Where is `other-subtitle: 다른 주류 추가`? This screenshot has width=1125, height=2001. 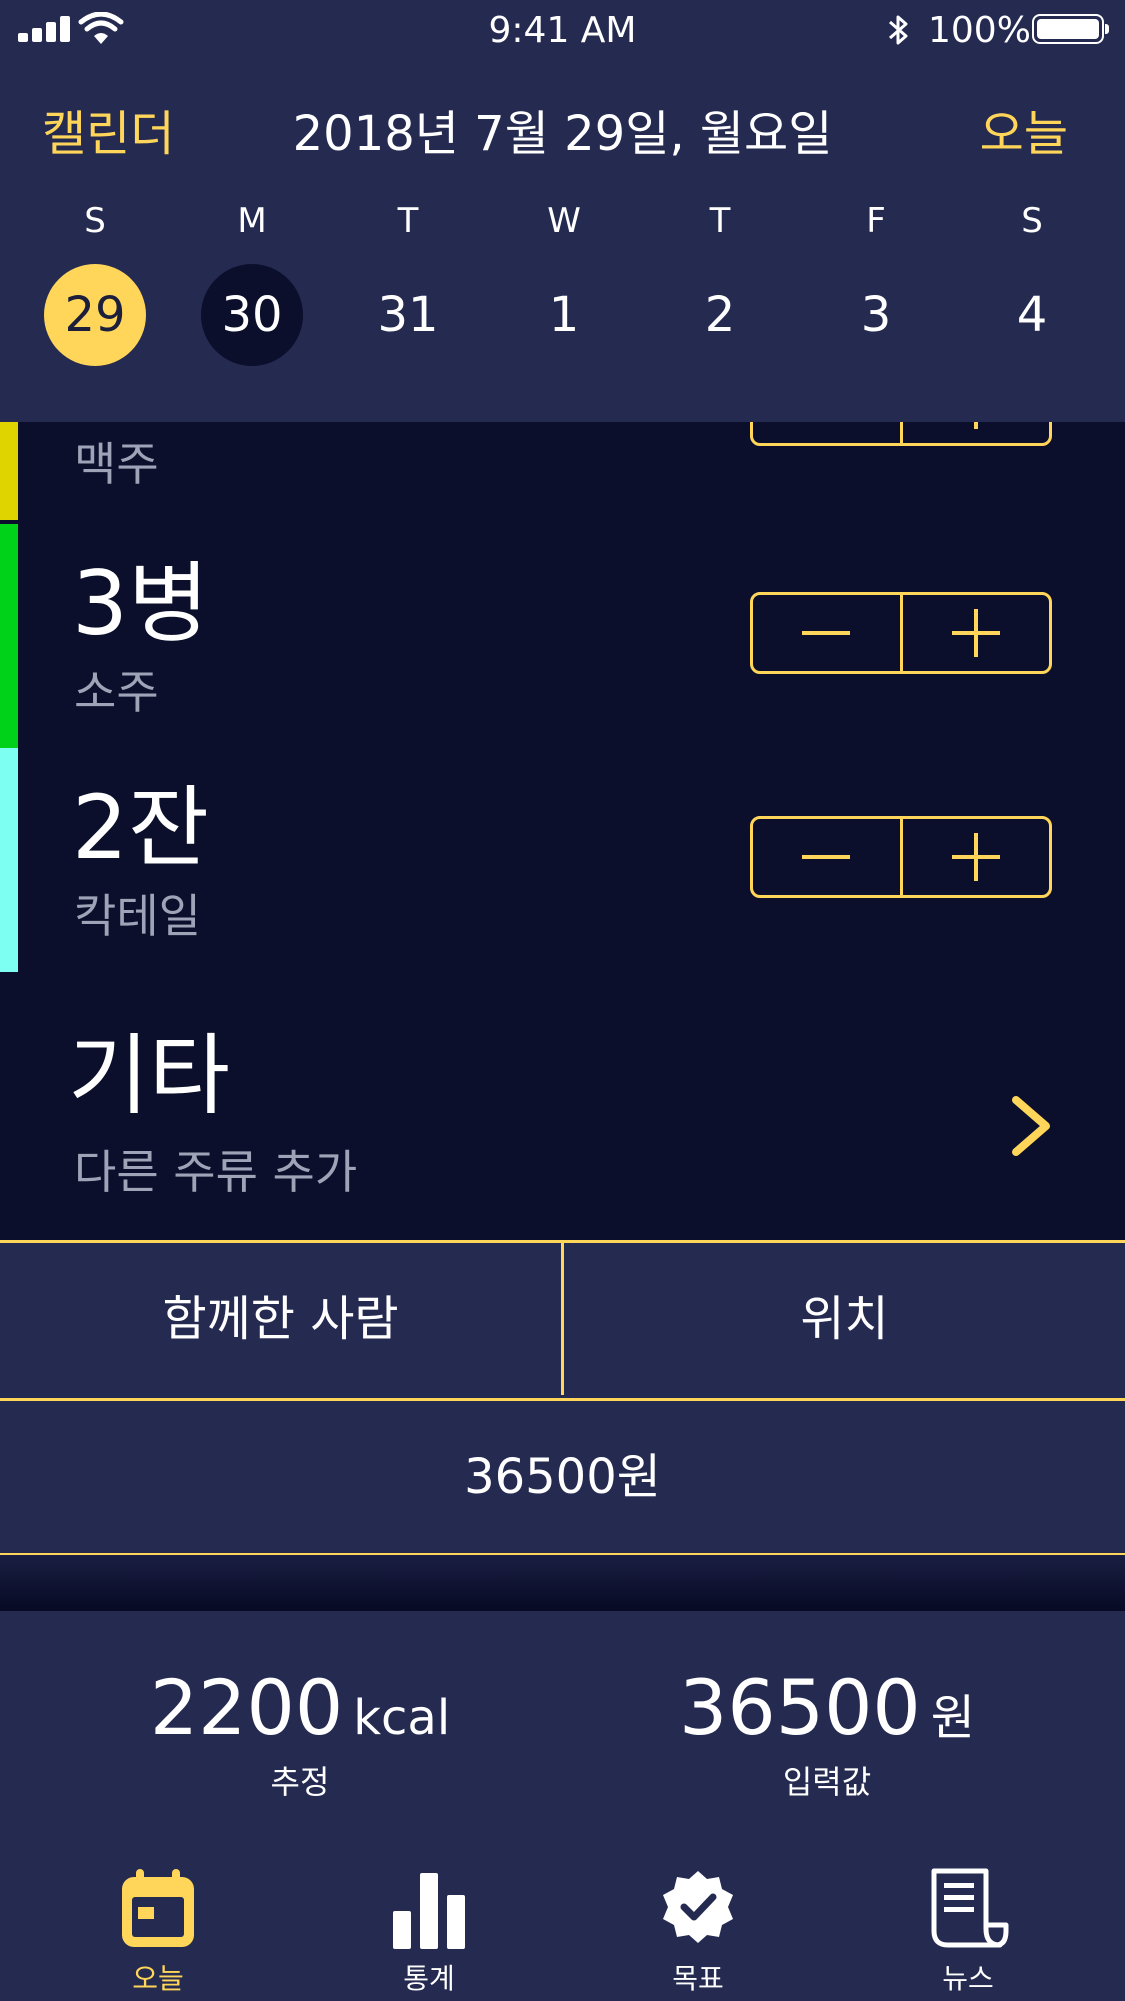
other-subtitle: 다른 주류 추가 is located at coordinates (216, 1172).